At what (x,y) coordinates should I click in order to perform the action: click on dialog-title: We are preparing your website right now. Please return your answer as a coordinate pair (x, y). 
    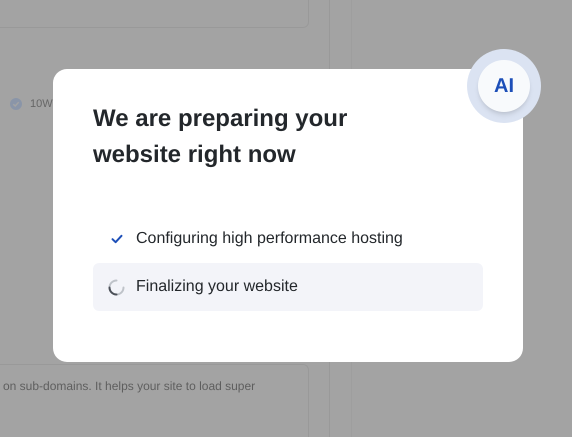
    Looking at the image, I should click on (220, 137).